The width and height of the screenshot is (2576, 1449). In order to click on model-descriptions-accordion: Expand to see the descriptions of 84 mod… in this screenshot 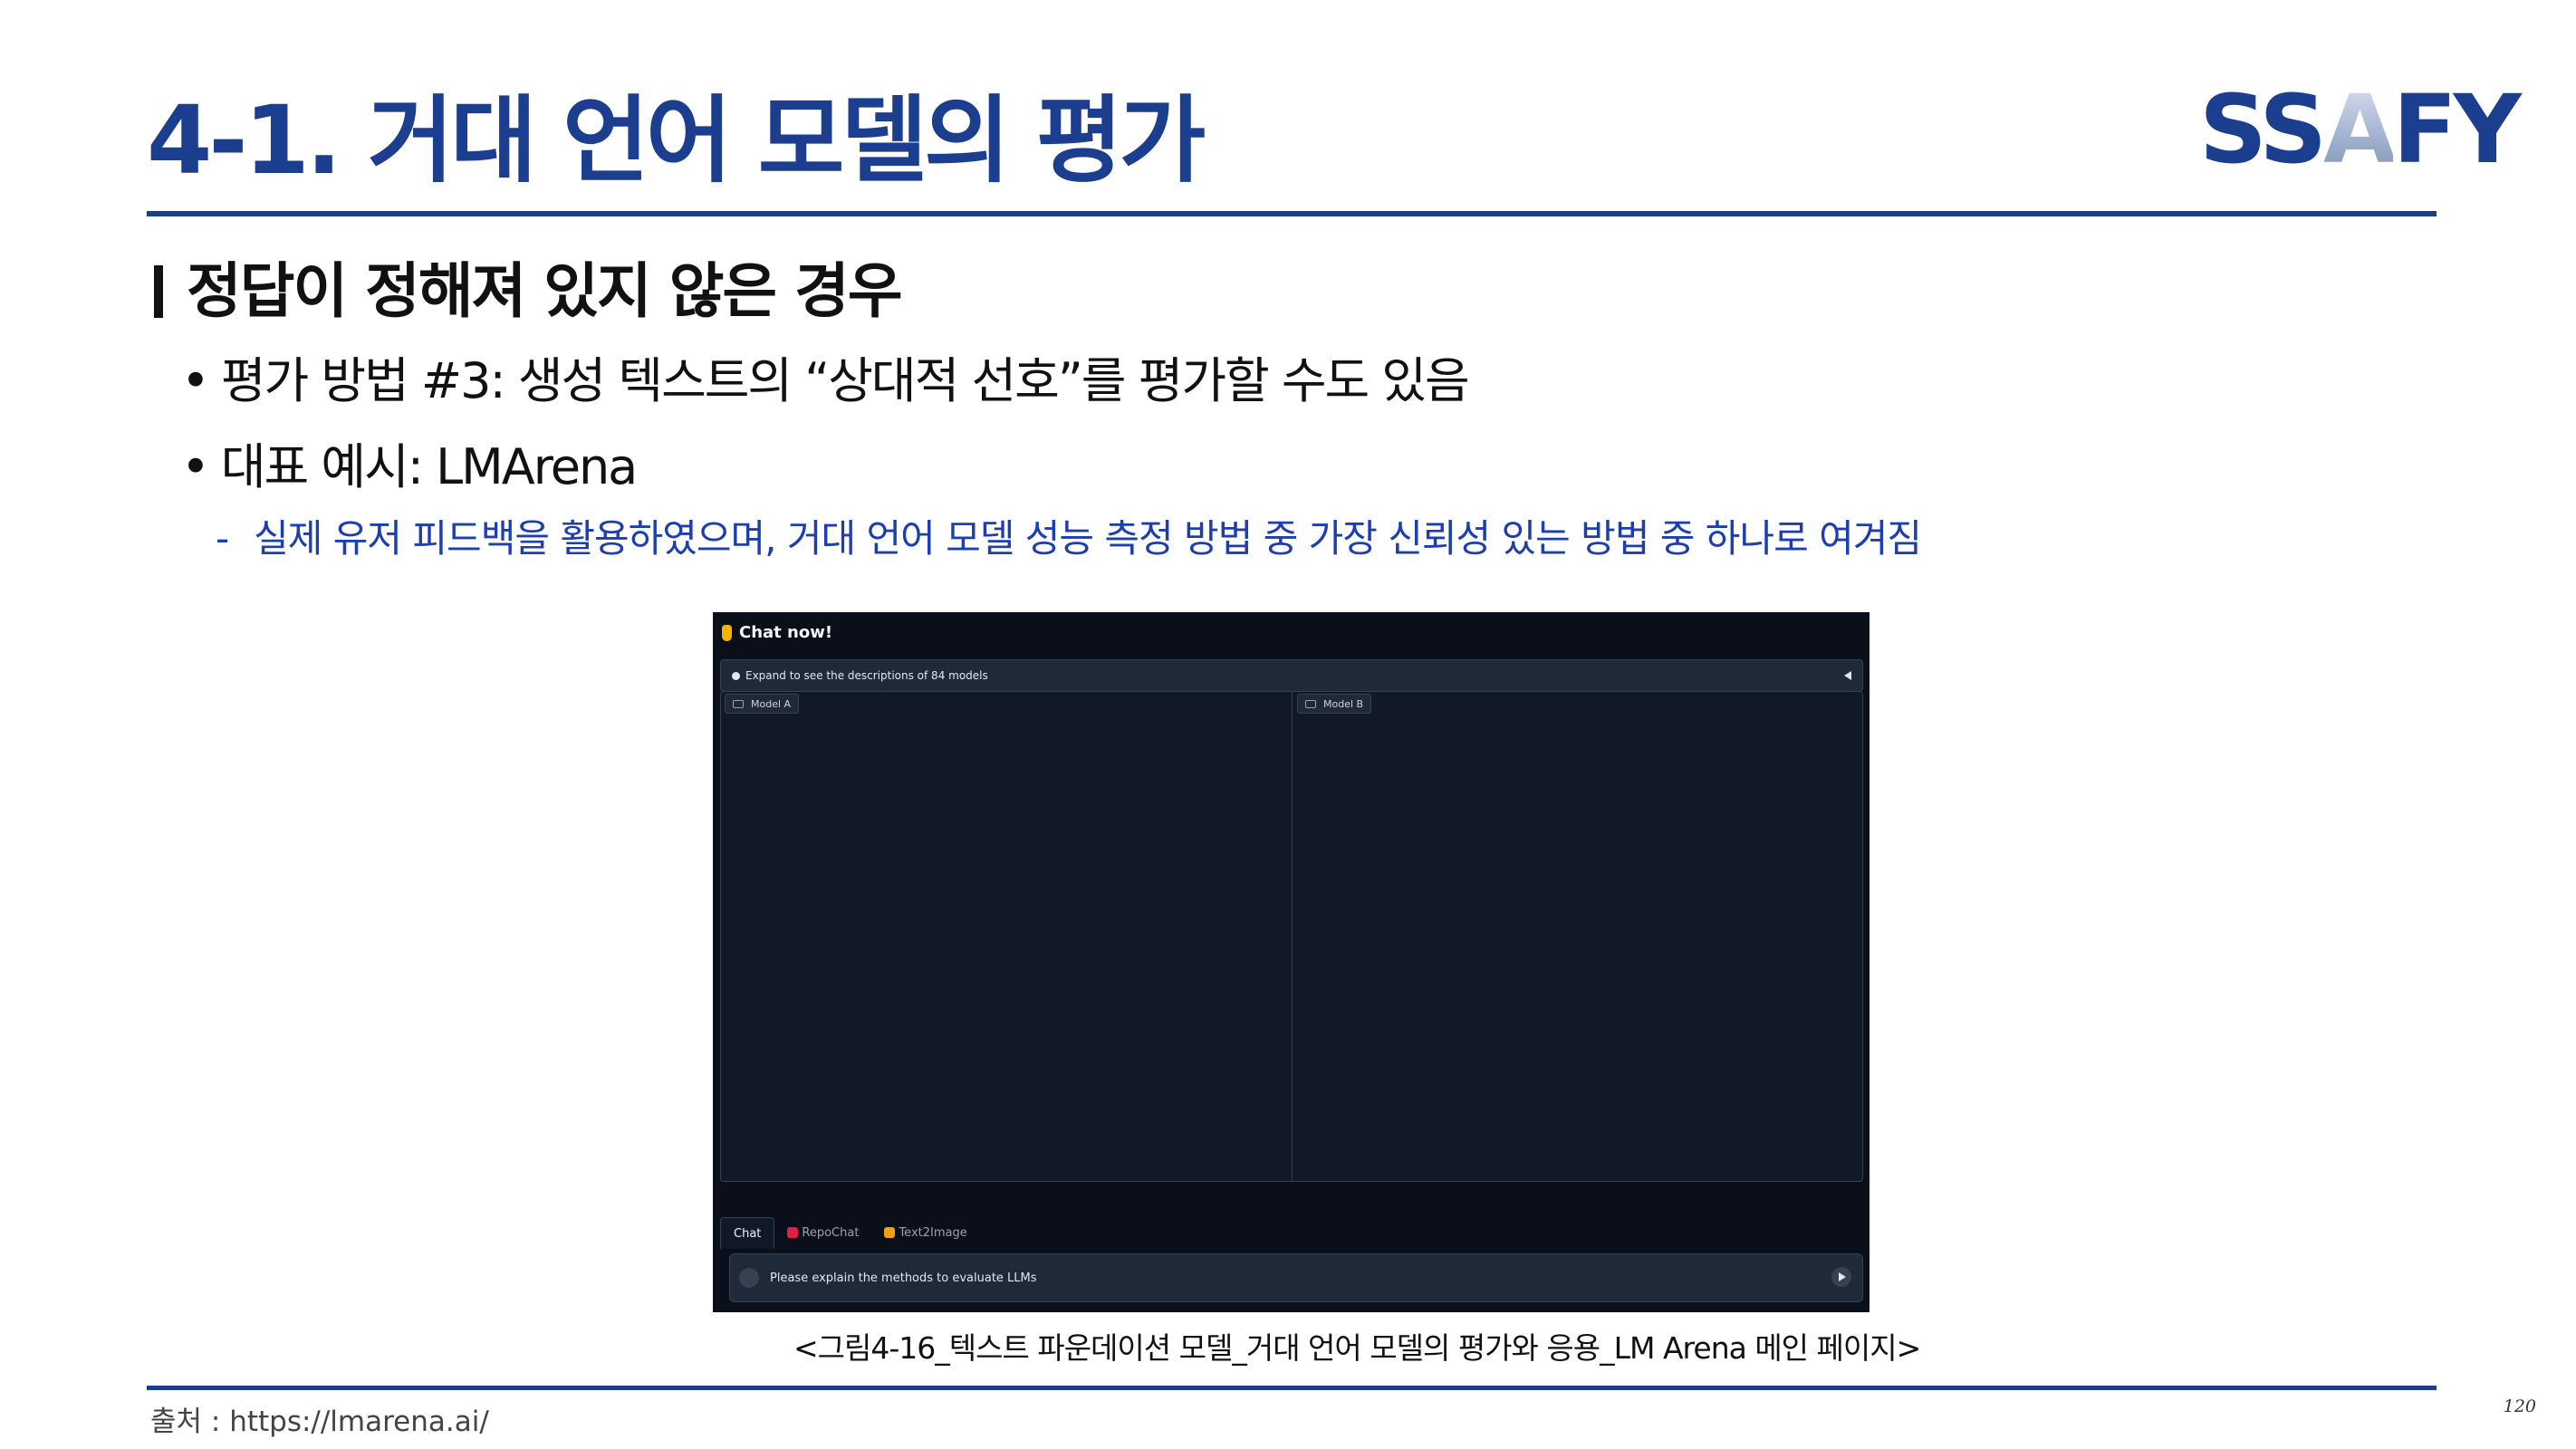, I will do `click(1291, 675)`.